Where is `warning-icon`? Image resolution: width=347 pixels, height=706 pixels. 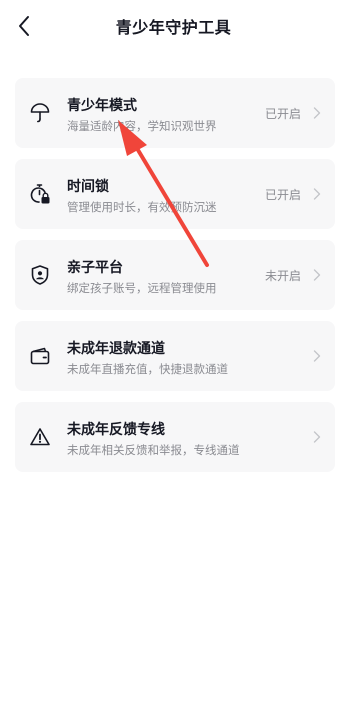
warning-icon is located at coordinates (40, 437).